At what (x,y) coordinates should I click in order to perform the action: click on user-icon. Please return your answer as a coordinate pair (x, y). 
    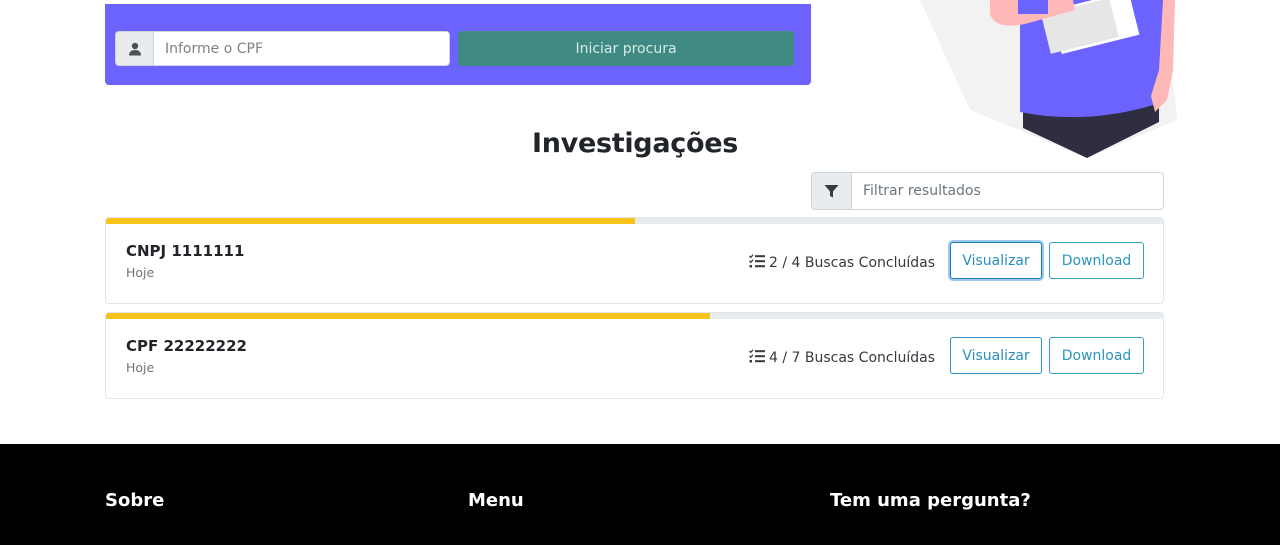
    Looking at the image, I should click on (134, 48).